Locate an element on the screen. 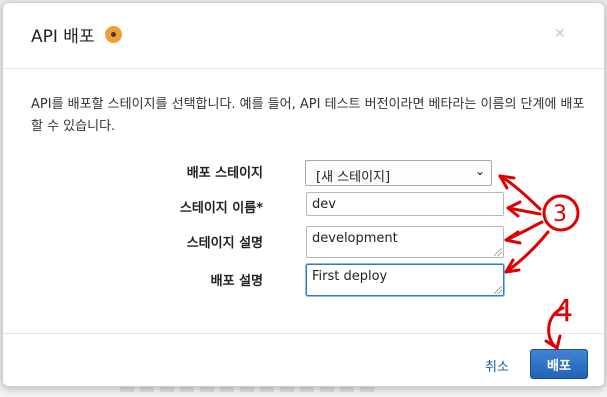  info-icon is located at coordinates (113, 34).